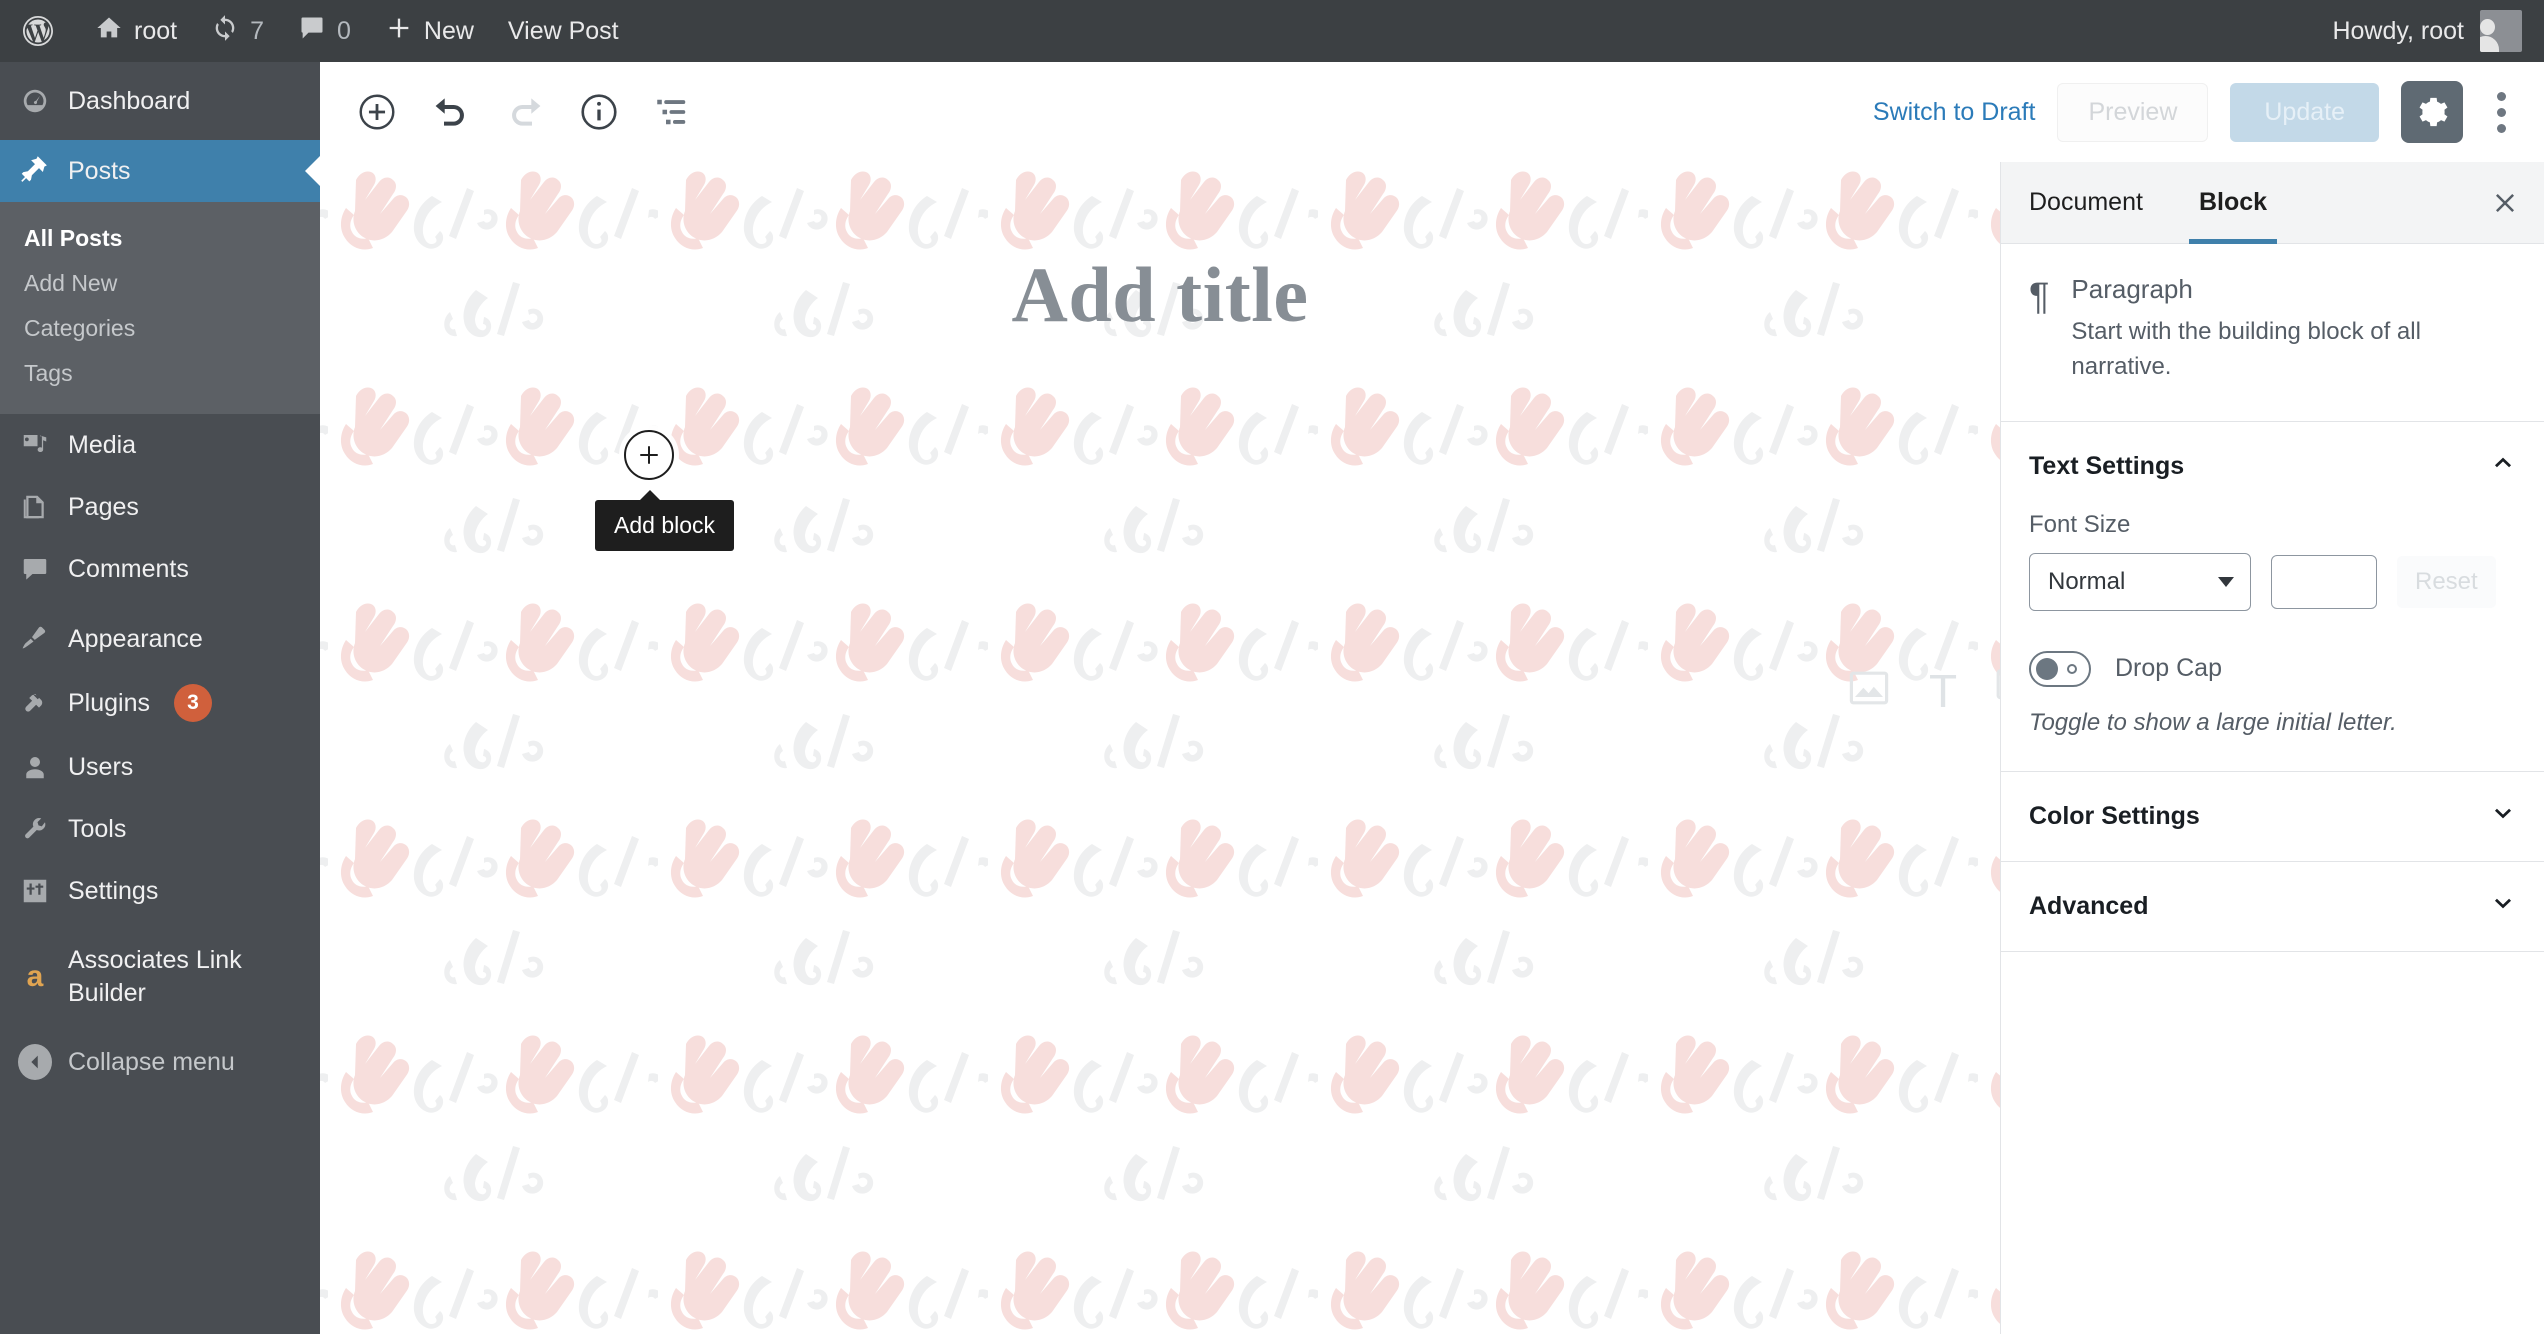  Describe the element at coordinates (2168, 668) in the screenshot. I see `drop-cap-label: Drop Cap` at that location.